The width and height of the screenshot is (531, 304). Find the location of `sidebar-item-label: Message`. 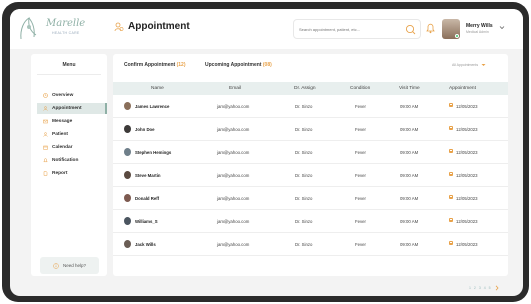

sidebar-item-label: Message is located at coordinates (62, 121).